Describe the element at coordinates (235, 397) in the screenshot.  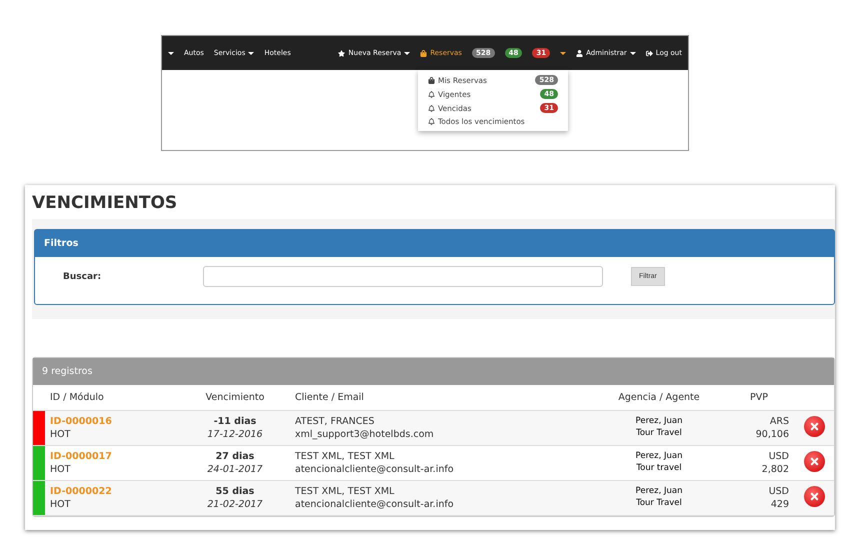
I see `column-header: Vencimiento` at that location.